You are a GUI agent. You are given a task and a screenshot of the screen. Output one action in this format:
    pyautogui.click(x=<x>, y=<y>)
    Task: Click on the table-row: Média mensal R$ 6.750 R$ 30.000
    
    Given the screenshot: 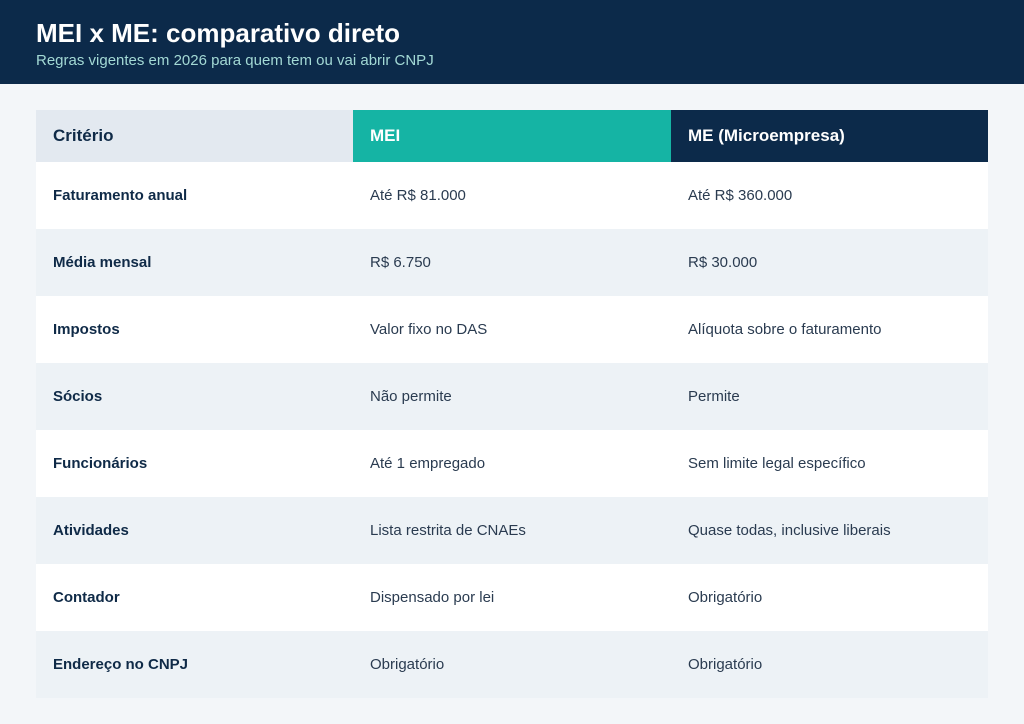 What is the action you would take?
    pyautogui.click(x=512, y=262)
    